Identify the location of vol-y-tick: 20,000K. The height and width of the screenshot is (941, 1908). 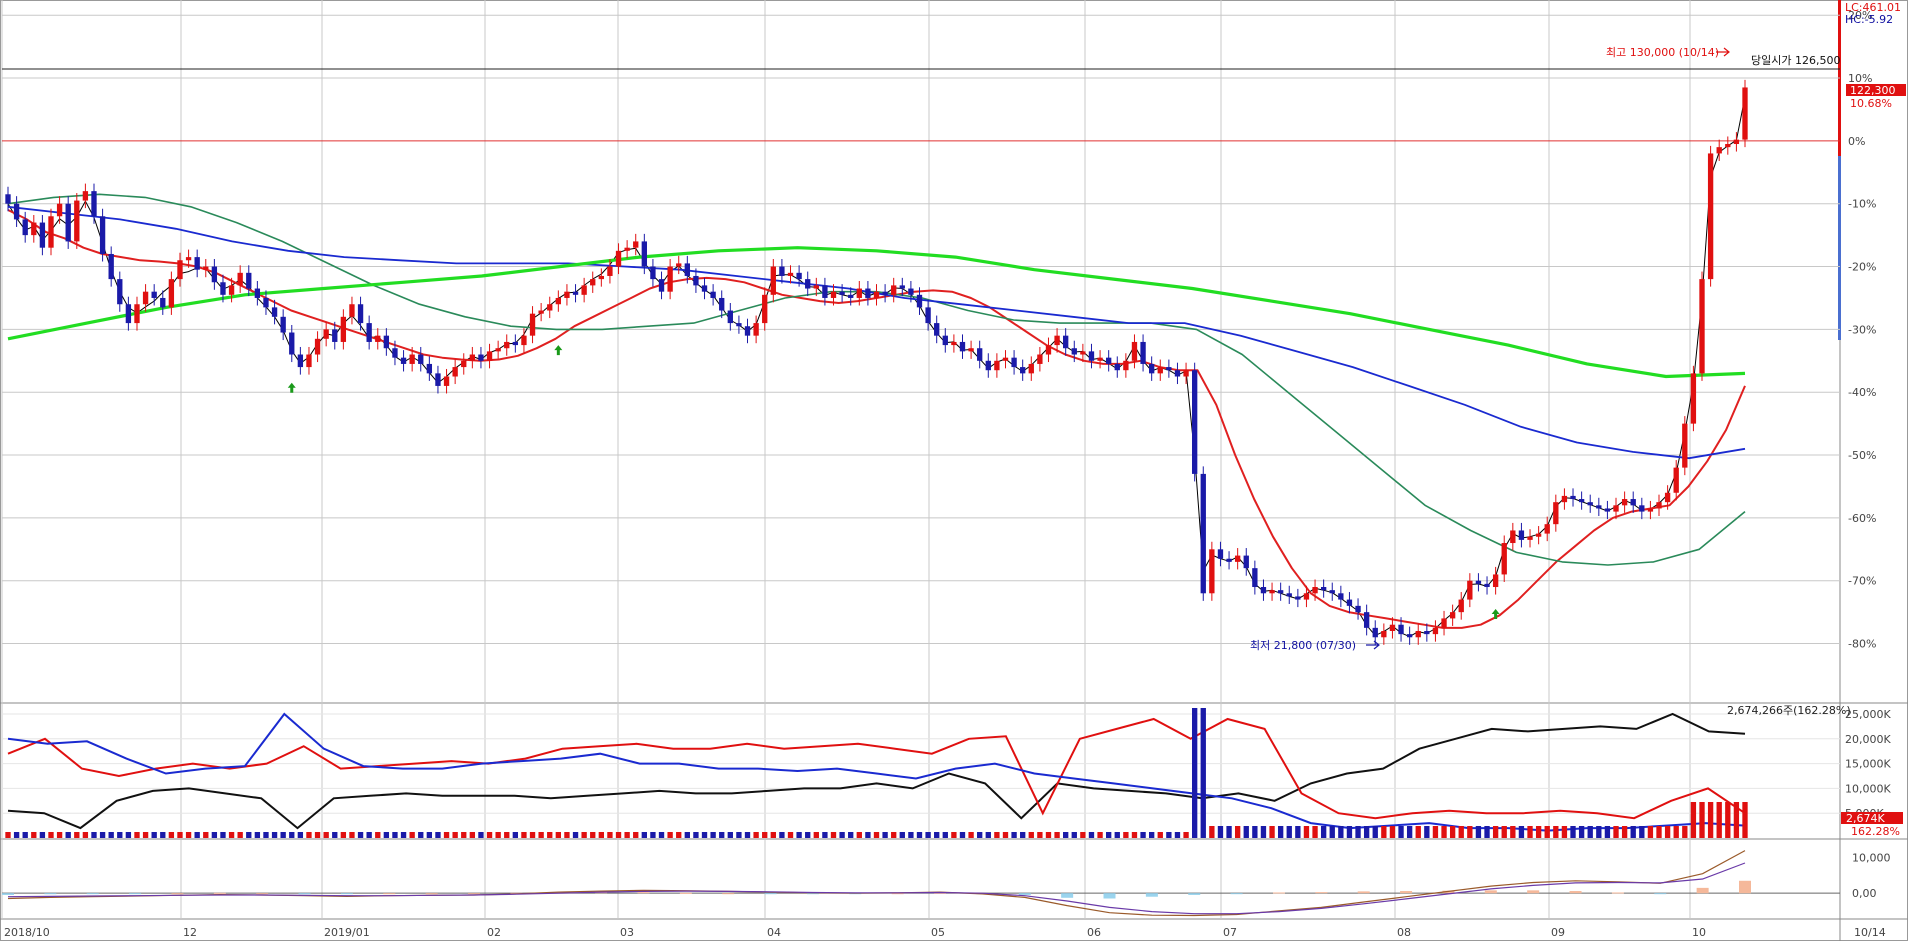
(1868, 739).